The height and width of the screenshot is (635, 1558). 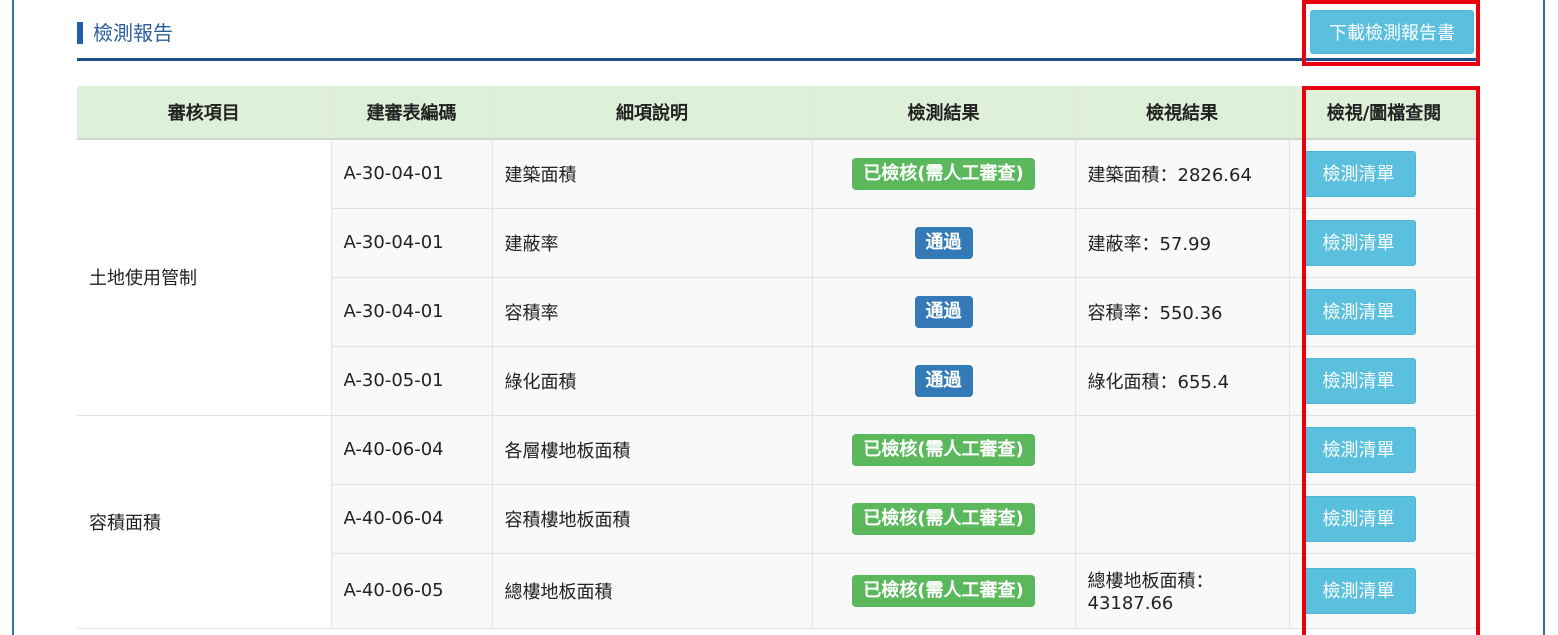 What do you see at coordinates (652, 243) in the screenshot?
I see `detail-cell: 建蔽率` at bounding box center [652, 243].